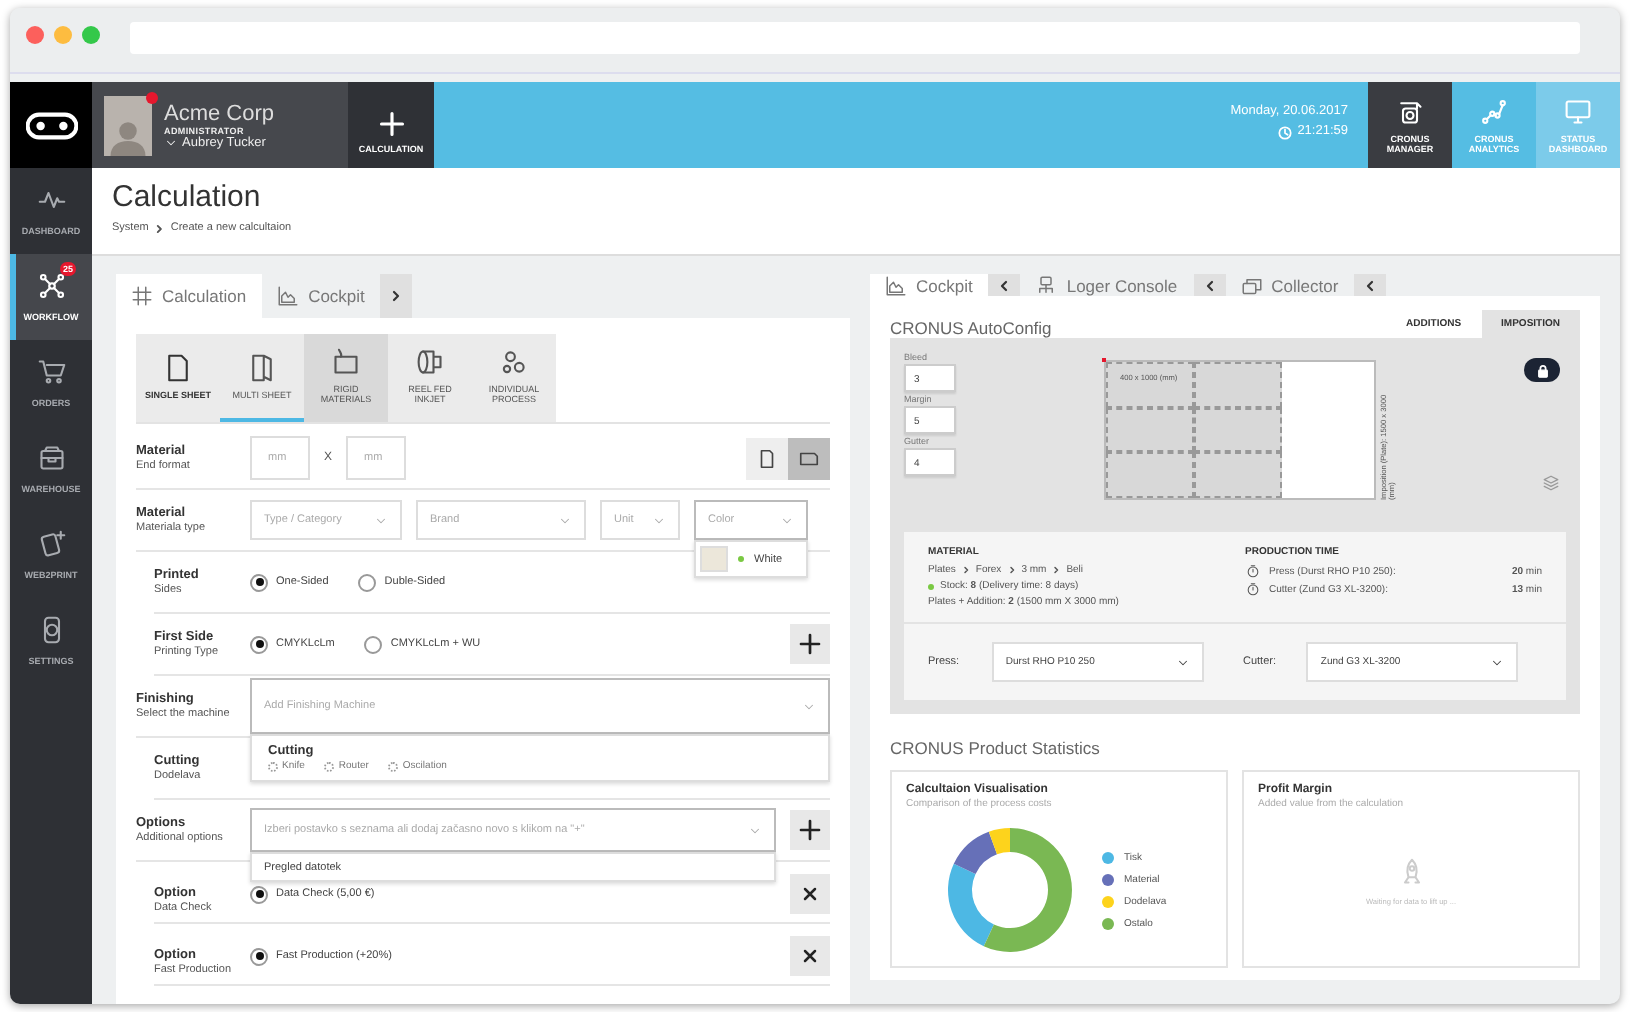 This screenshot has width=1630, height=1012. I want to click on network-icon, so click(51, 286).